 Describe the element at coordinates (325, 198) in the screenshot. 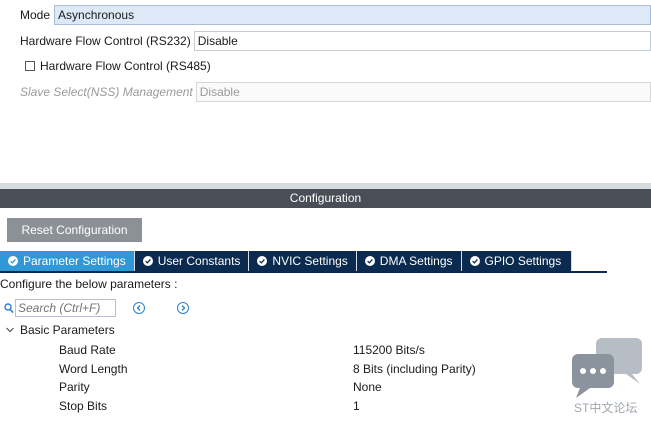

I see `configuration-header: Configuration` at that location.